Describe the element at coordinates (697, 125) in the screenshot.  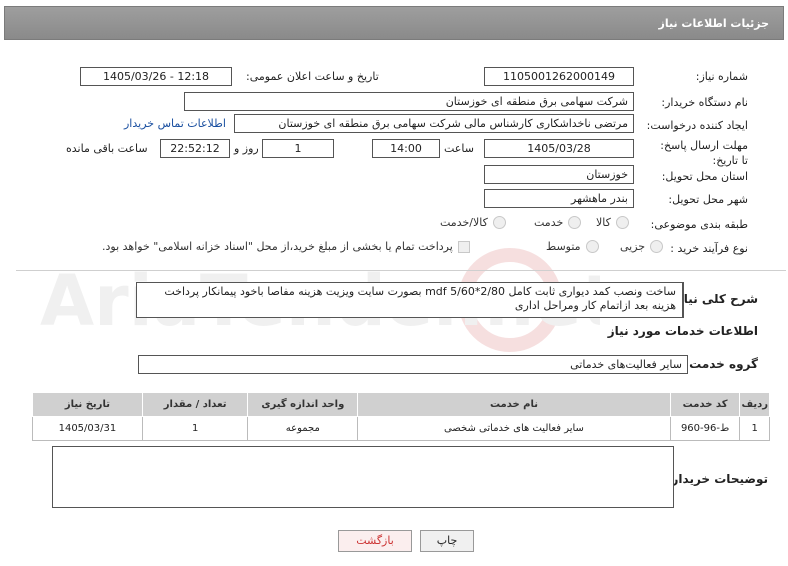
I see `creator-label: ایجاد کننده درخواست:` at that location.